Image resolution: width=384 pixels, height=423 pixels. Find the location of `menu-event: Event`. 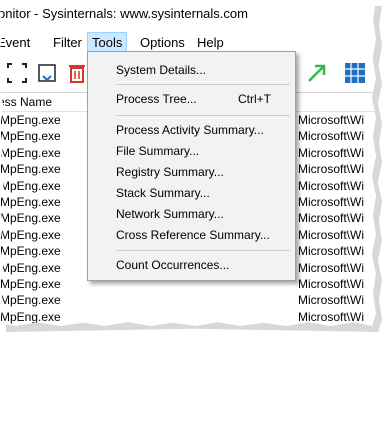

menu-event: Event is located at coordinates (15, 42).